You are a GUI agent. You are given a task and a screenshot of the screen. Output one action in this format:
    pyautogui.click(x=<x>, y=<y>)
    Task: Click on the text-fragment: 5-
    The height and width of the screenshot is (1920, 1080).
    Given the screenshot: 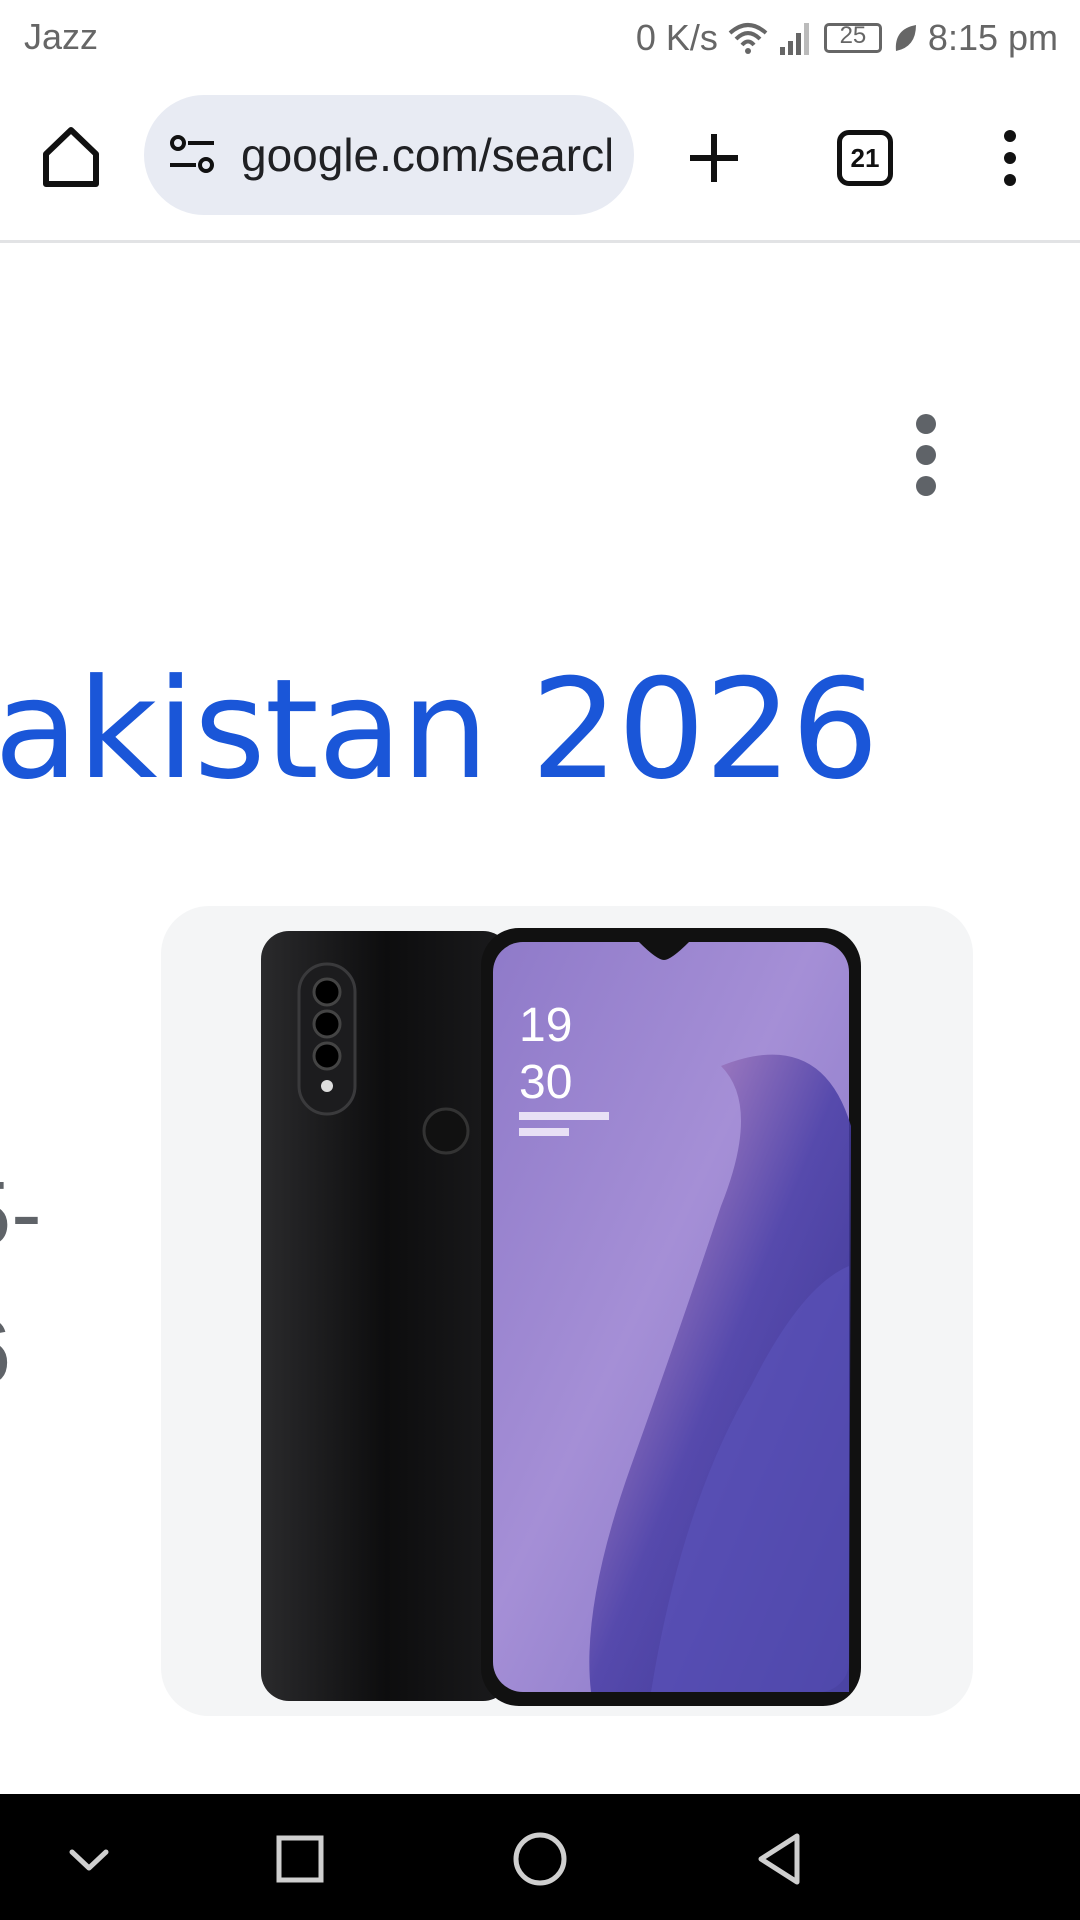 What is the action you would take?
    pyautogui.click(x=21, y=1214)
    